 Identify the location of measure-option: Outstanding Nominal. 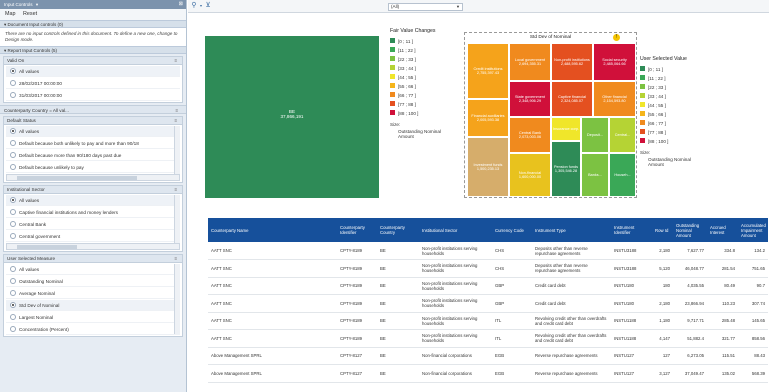
(93, 281).